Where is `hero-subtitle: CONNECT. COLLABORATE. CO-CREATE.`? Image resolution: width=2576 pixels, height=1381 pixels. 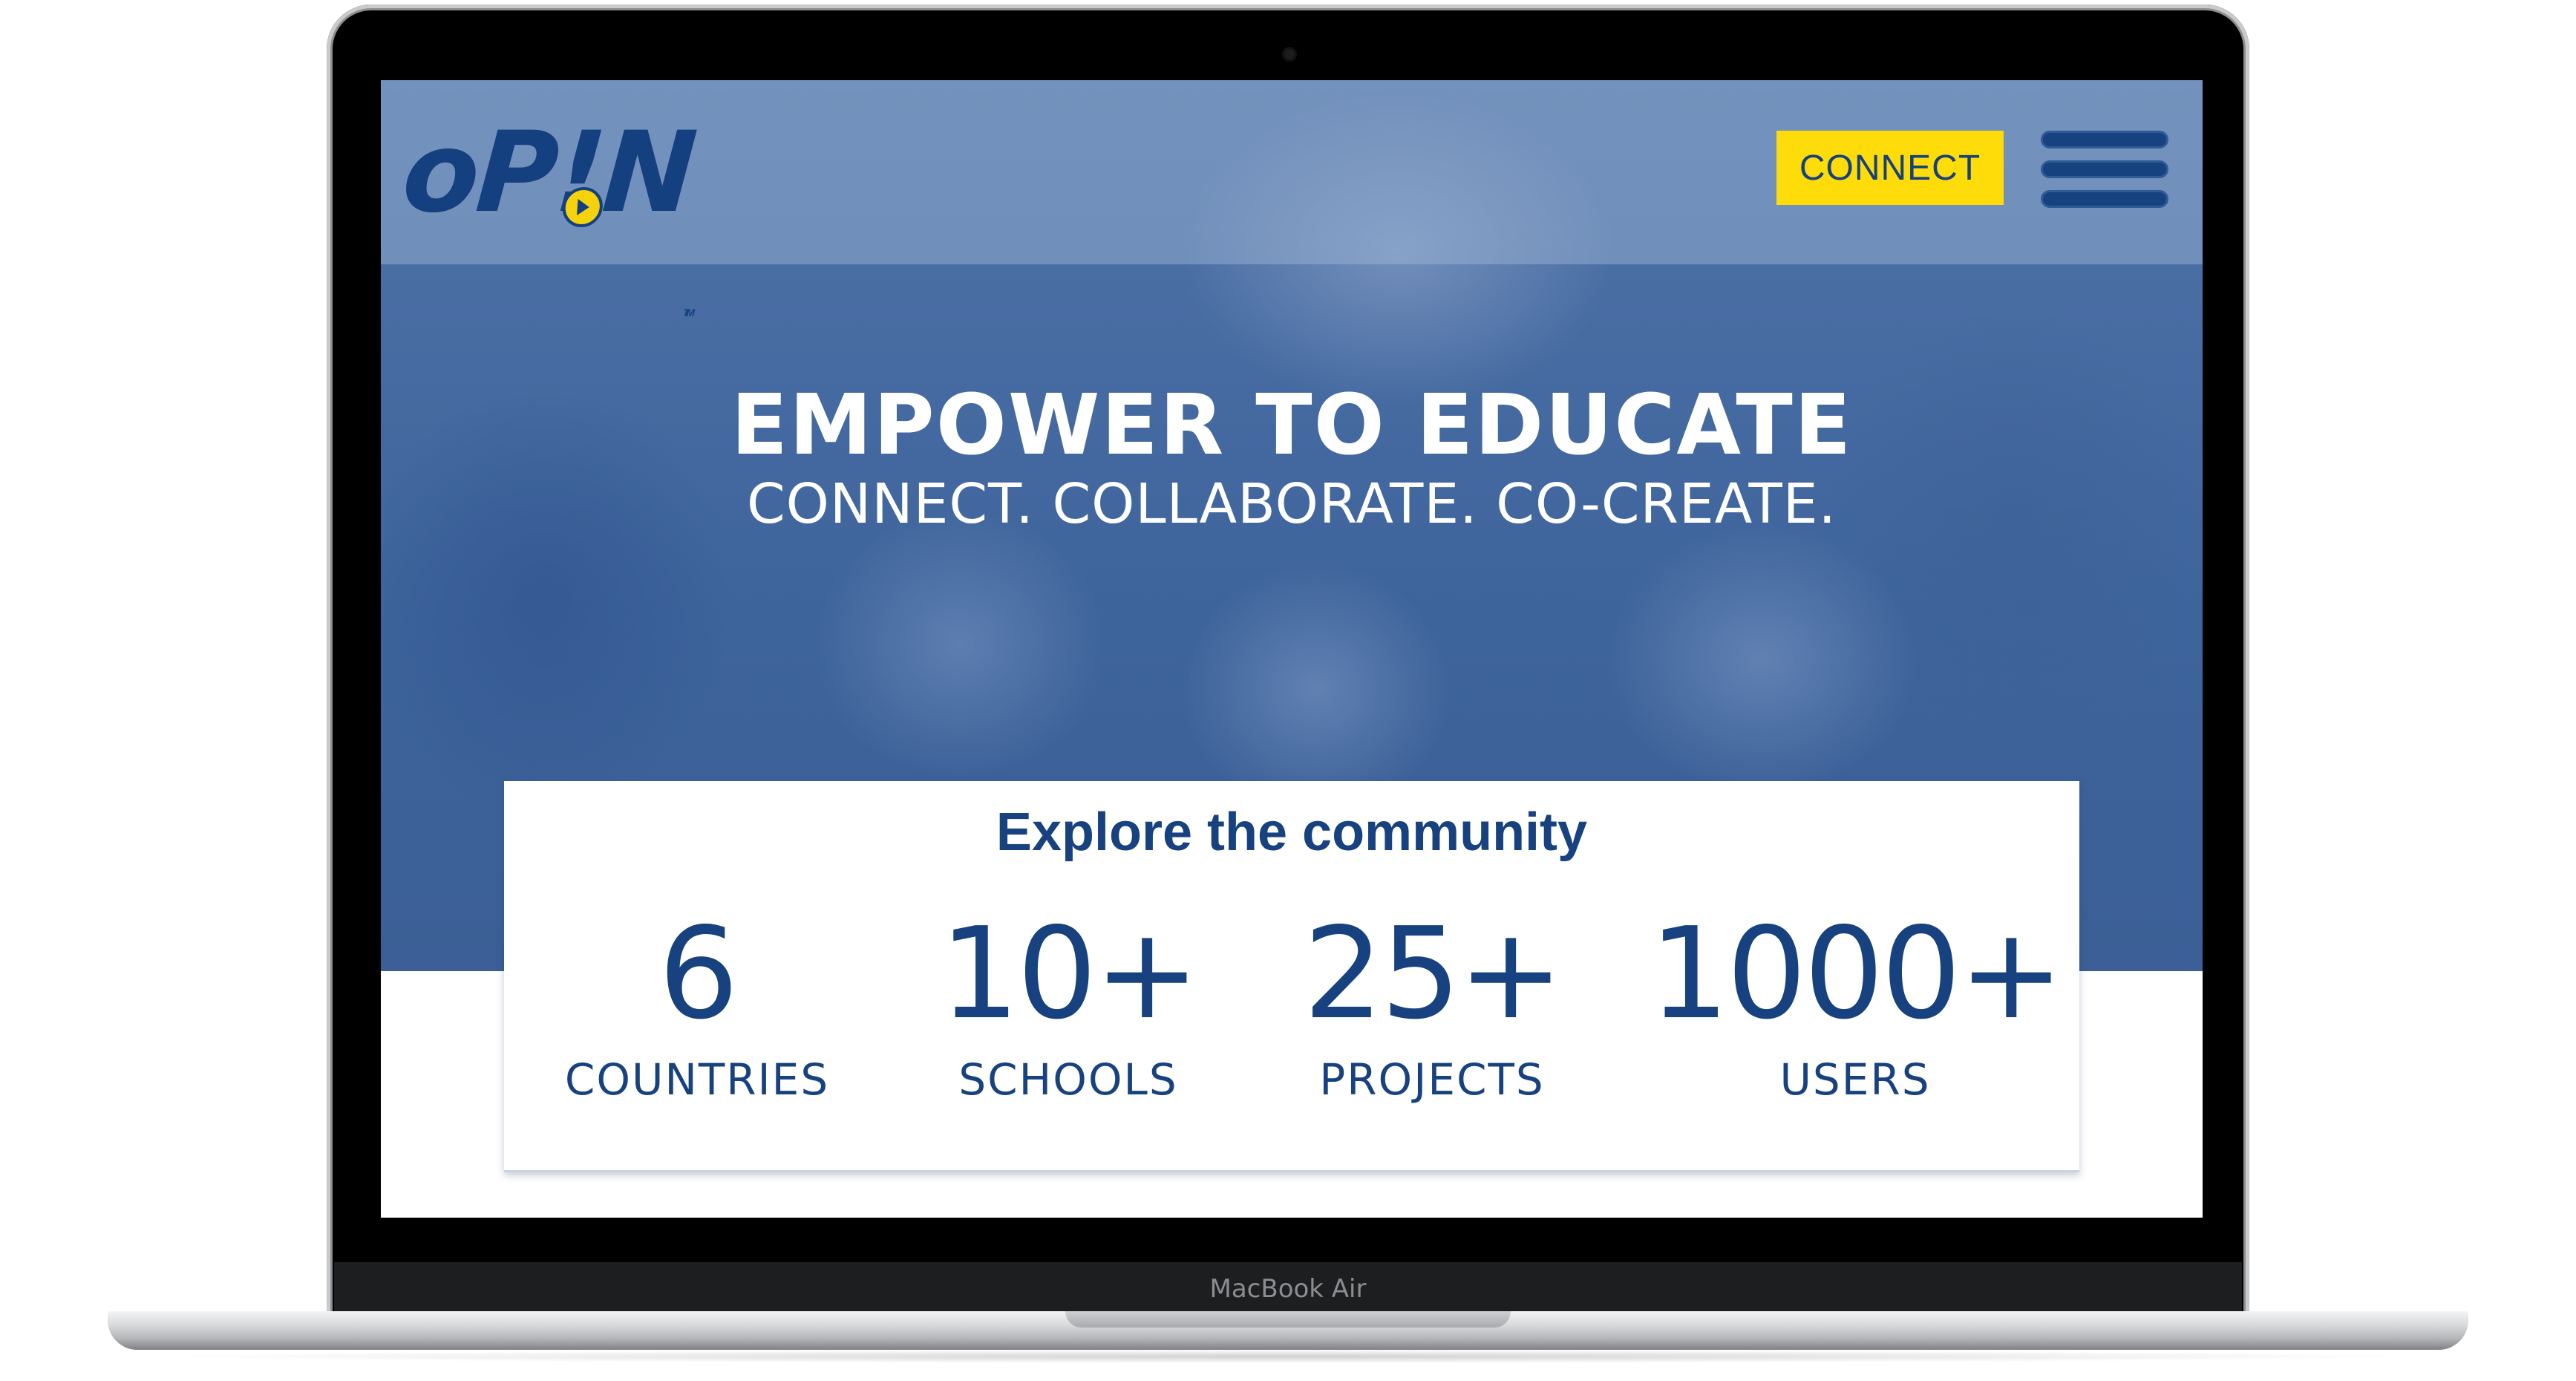 hero-subtitle: CONNECT. COLLABORATE. CO-CREATE. is located at coordinates (1291, 504).